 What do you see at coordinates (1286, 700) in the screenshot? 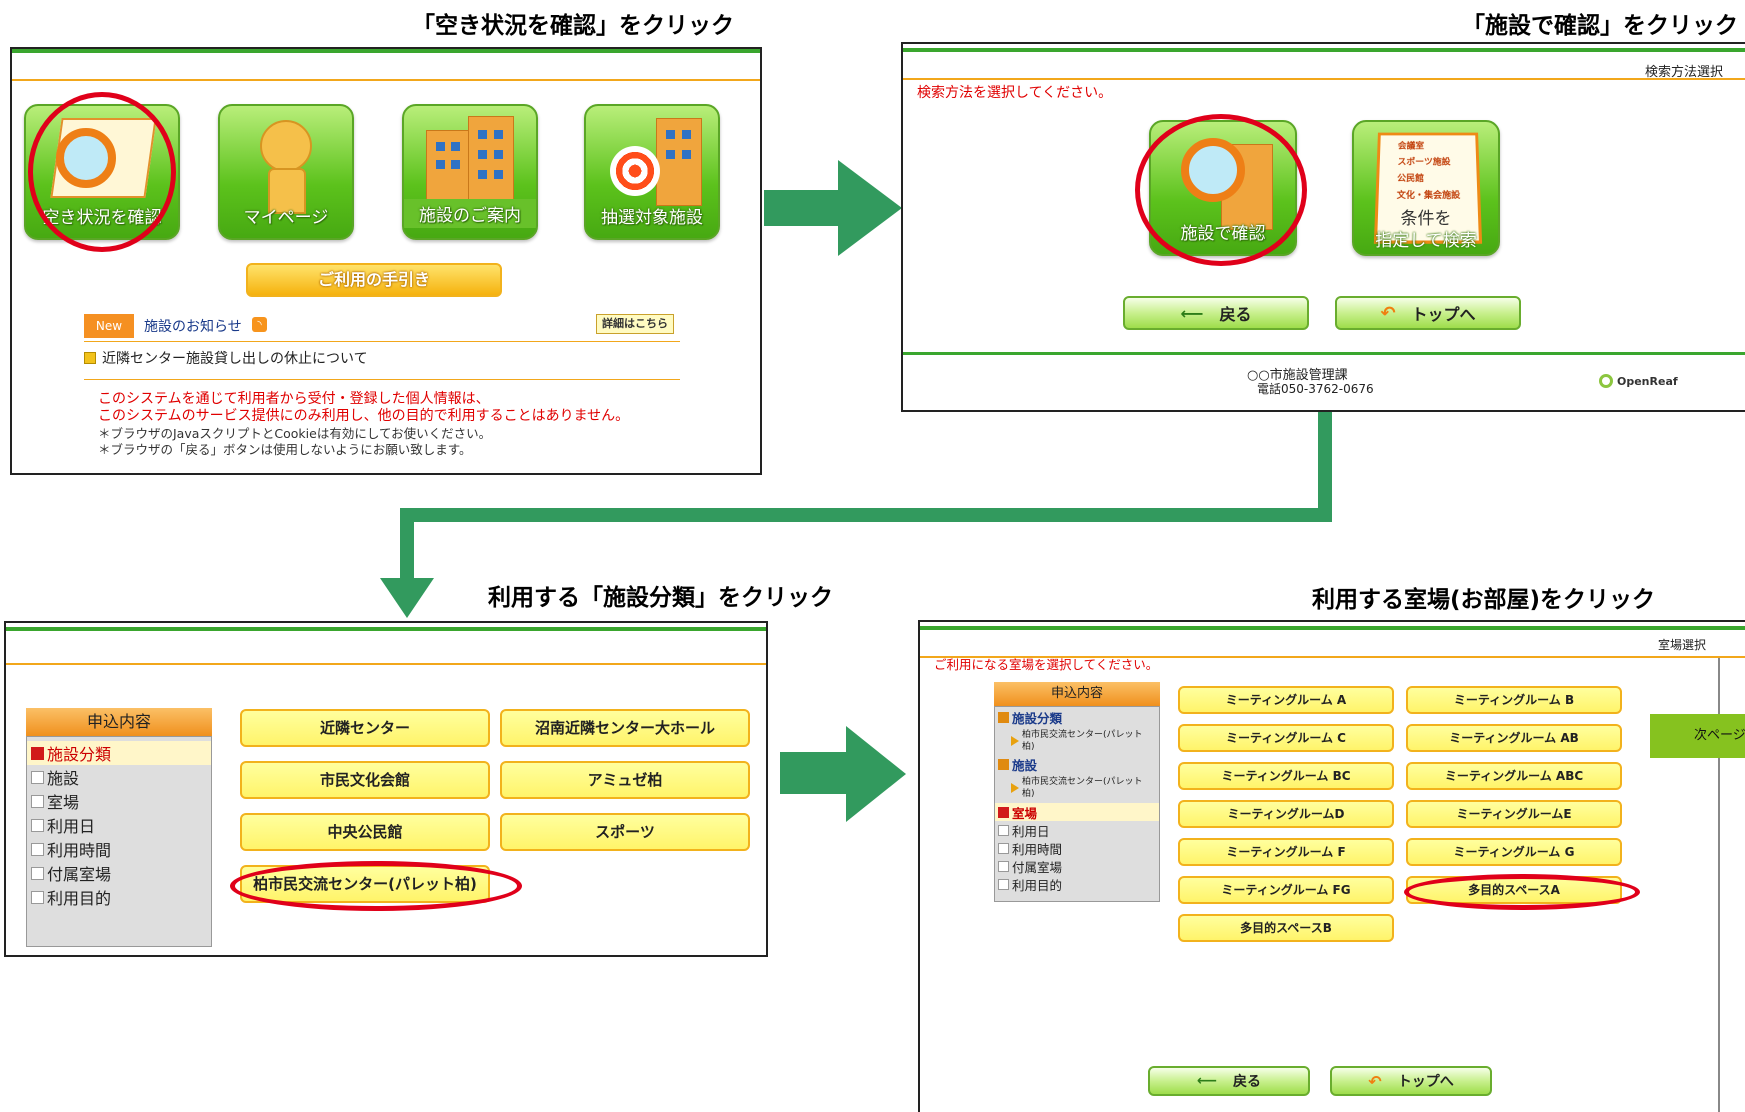
I see `room-button-a: ミーティングルーム A` at bounding box center [1286, 700].